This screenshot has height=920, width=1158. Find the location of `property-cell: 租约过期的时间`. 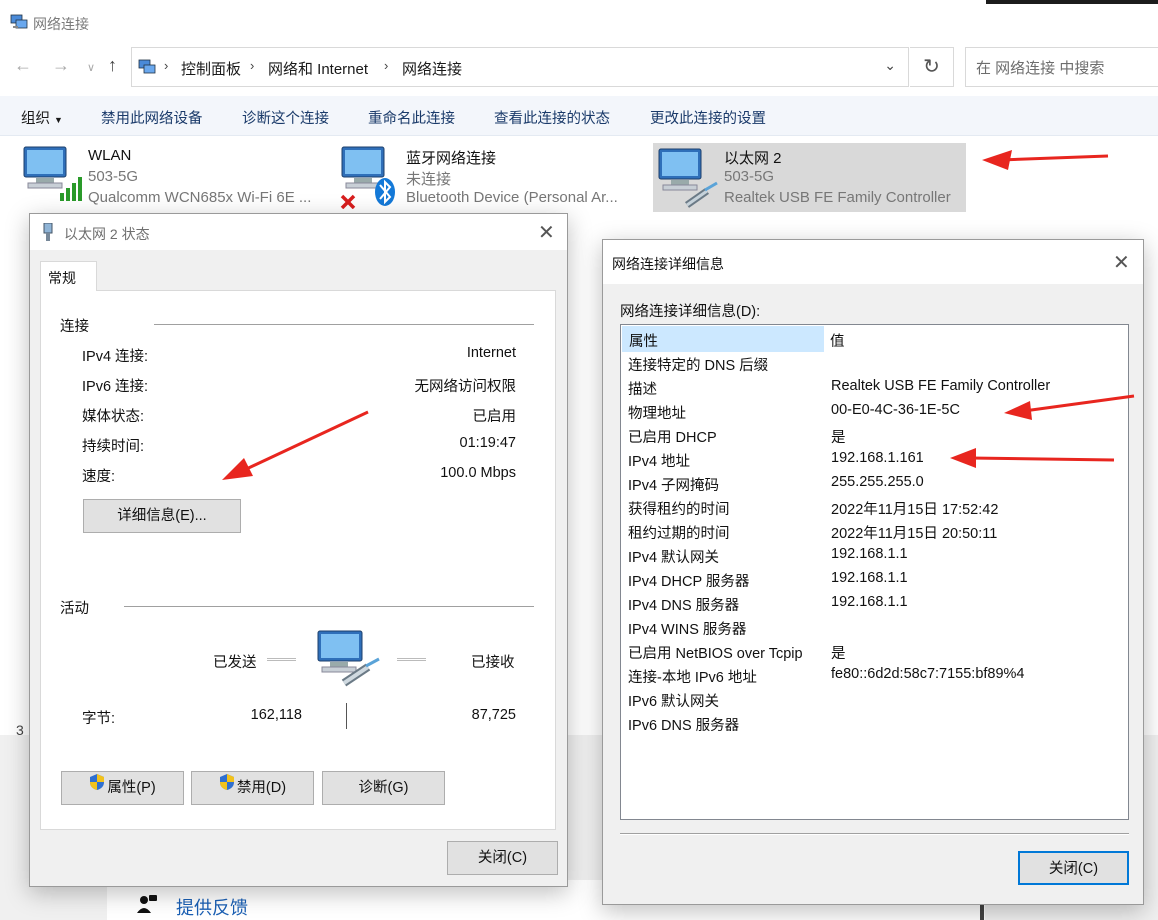

property-cell: 租约过期的时间 is located at coordinates (679, 534).